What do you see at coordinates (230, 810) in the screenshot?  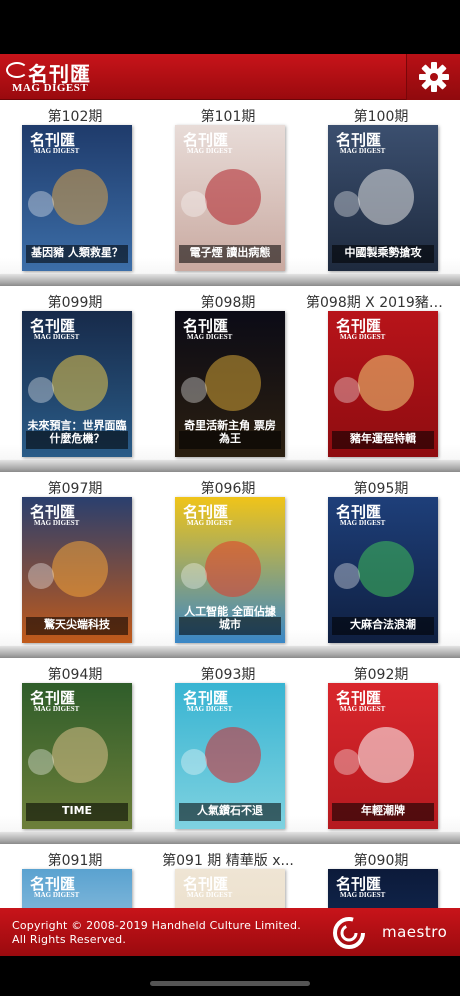 I see `cover-headline: 人氣鑽石不退` at bounding box center [230, 810].